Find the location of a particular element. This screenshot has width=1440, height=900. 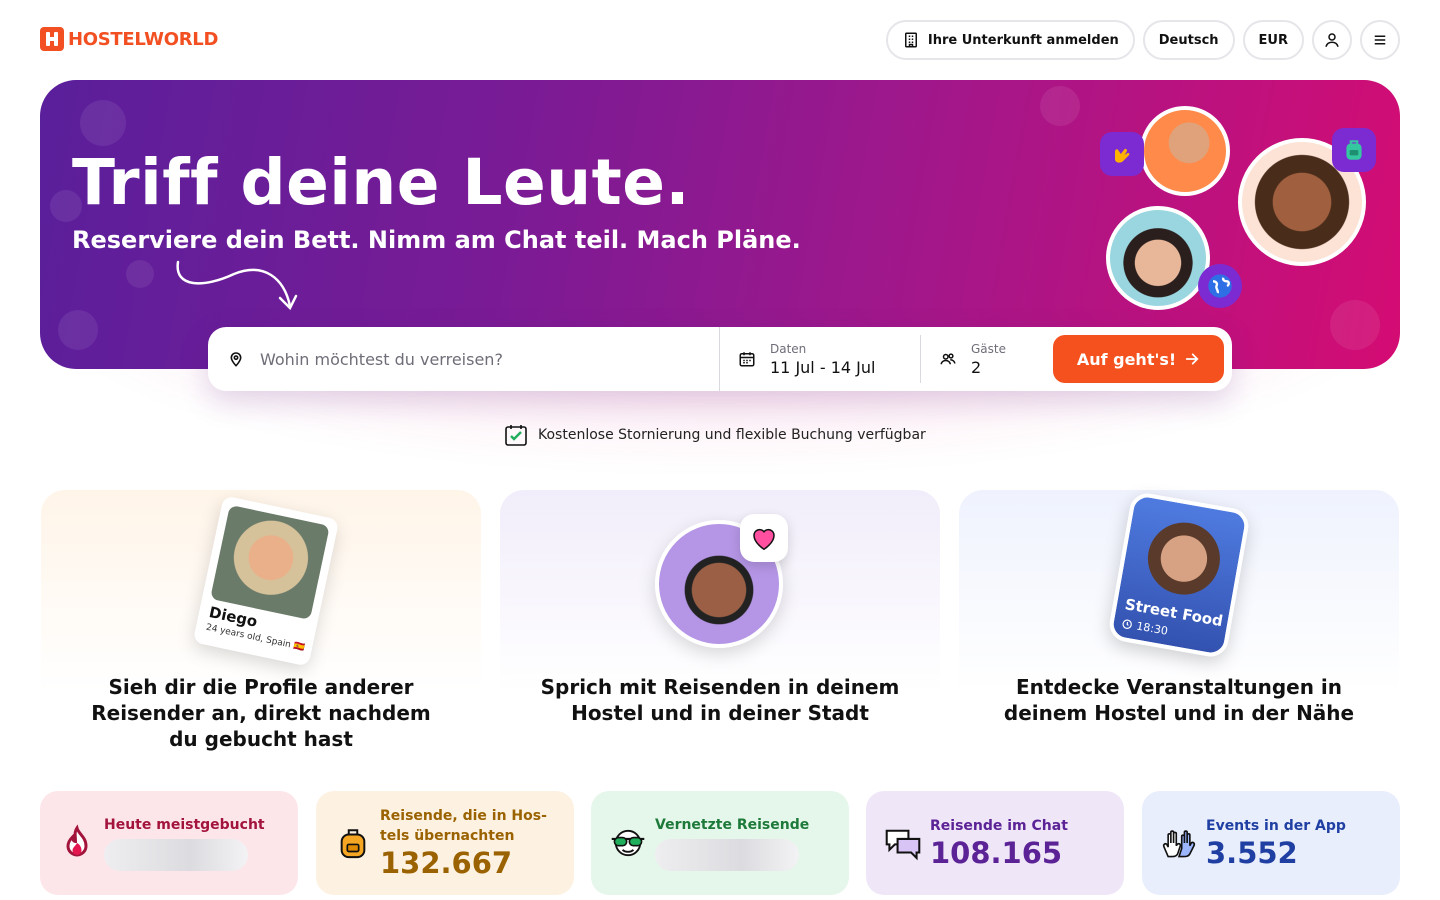

guests-field: Gäste 2 is located at coordinates (987, 359).